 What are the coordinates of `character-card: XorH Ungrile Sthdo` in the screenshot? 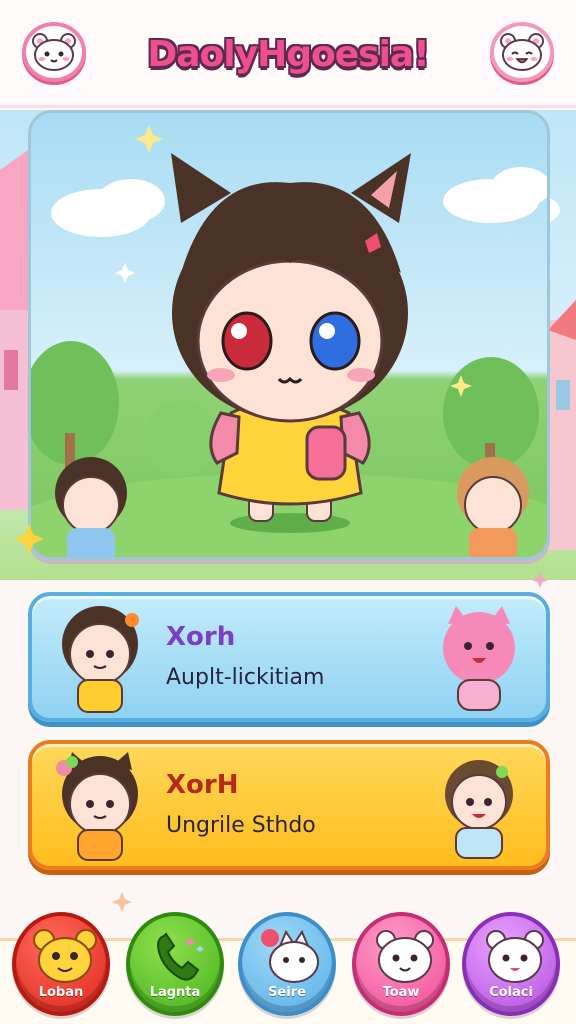 It's located at (289, 805).